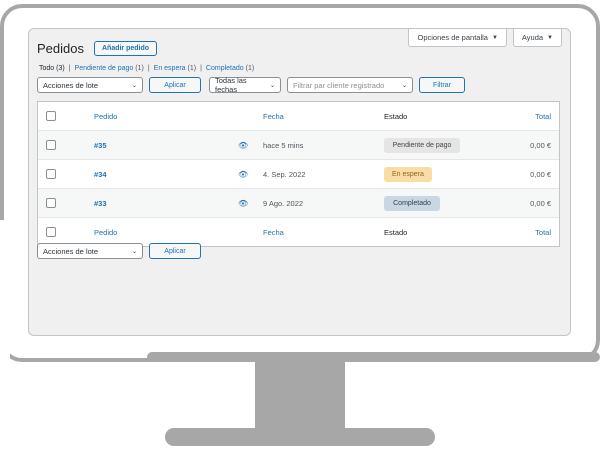 Image resolution: width=600 pixels, height=450 pixels. I want to click on bulk-actions-select: Acciones de lote ⌄, so click(90, 85).